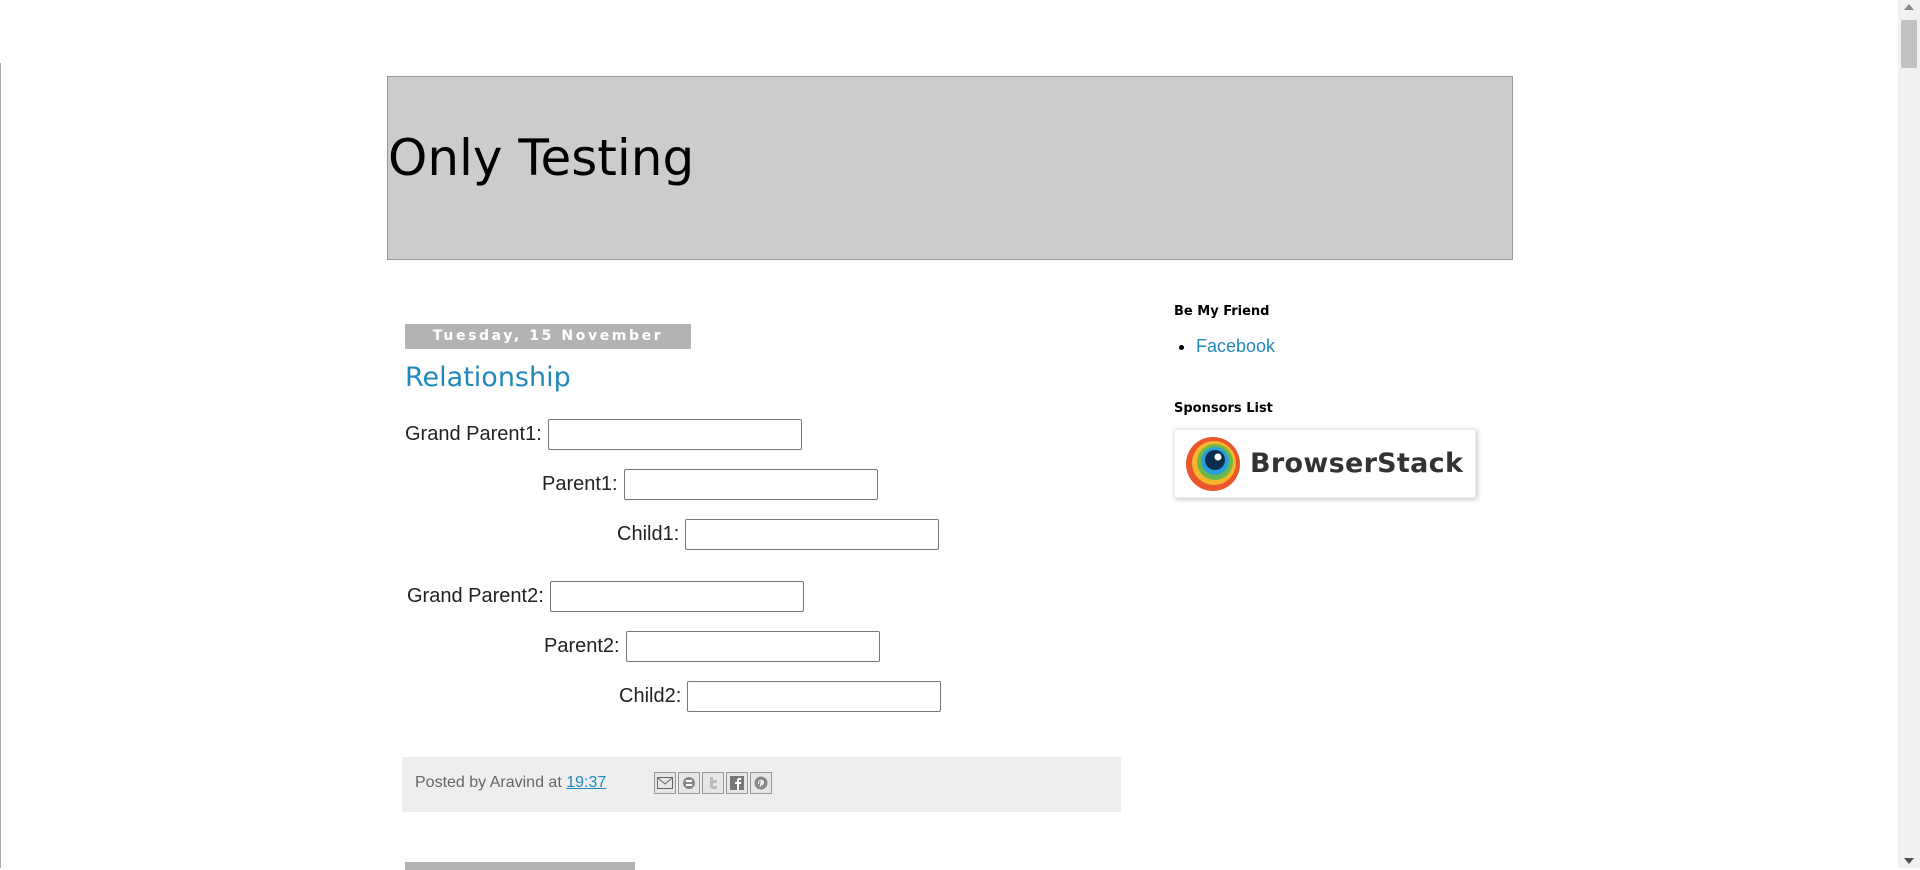  I want to click on blog-header: Only Testing, so click(950, 168).